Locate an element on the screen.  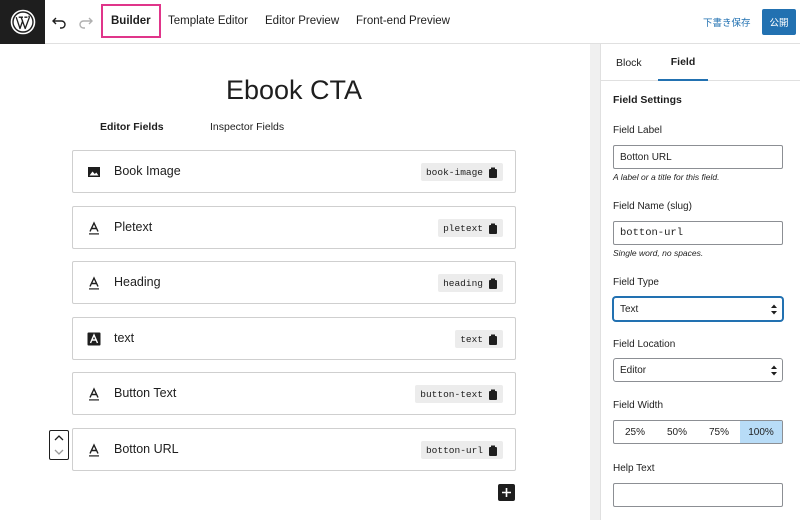
field-row: Pletext pletext is located at coordinates (294, 227).